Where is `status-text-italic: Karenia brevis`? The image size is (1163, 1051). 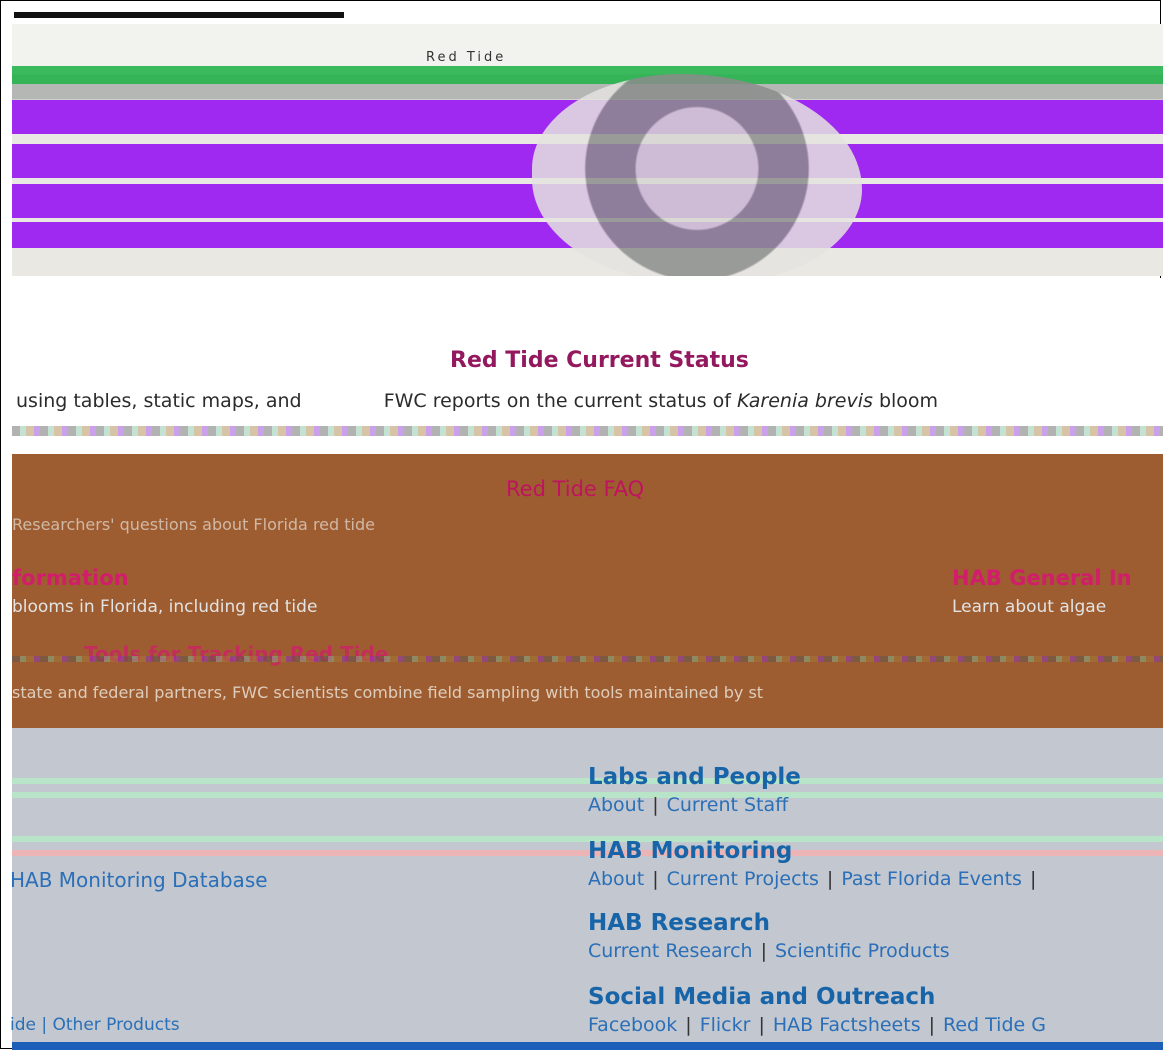
status-text-italic: Karenia brevis is located at coordinates (804, 401).